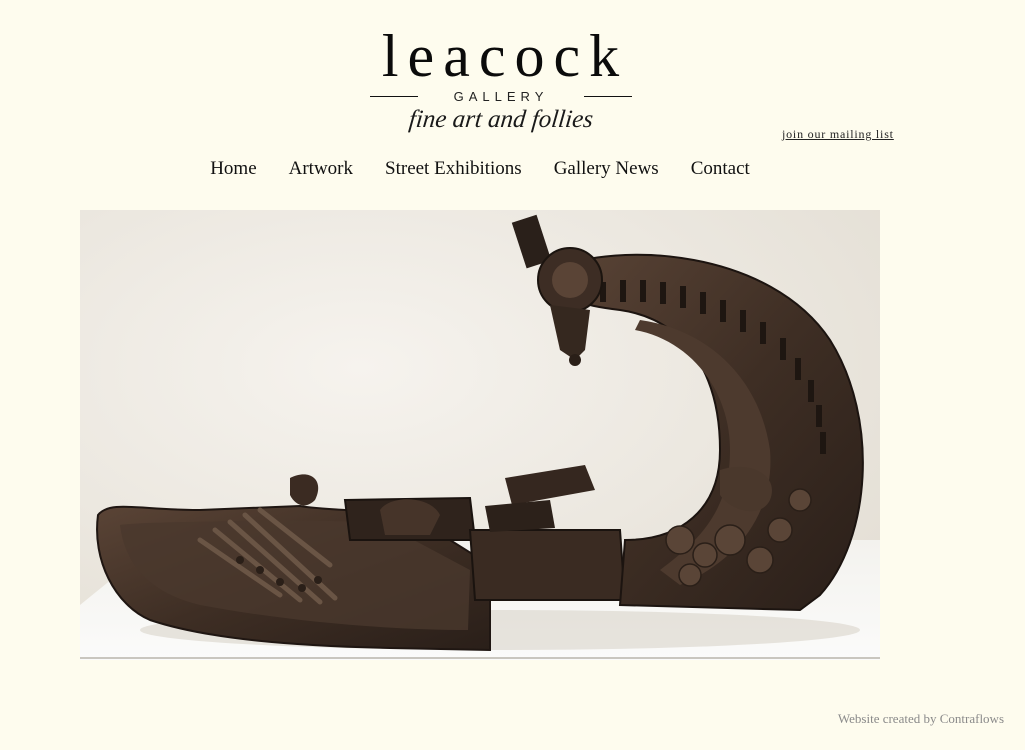 The width and height of the screenshot is (1025, 750). I want to click on mailing-list-link: join our mailing list, so click(838, 134).